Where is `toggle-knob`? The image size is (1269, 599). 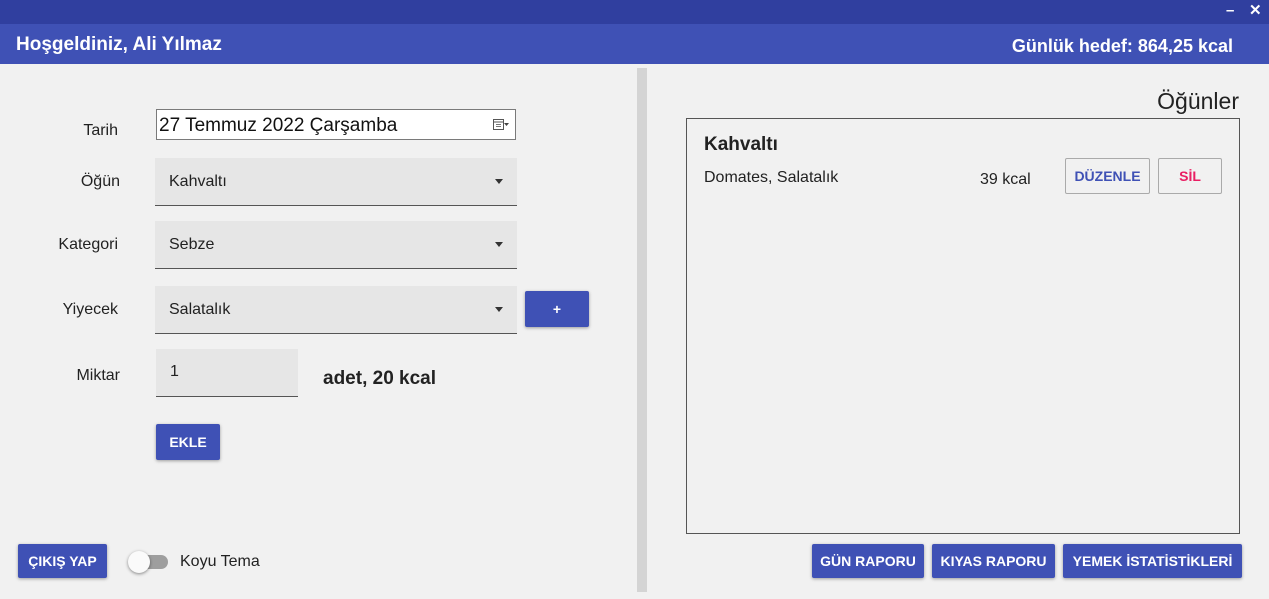 toggle-knob is located at coordinates (139, 562).